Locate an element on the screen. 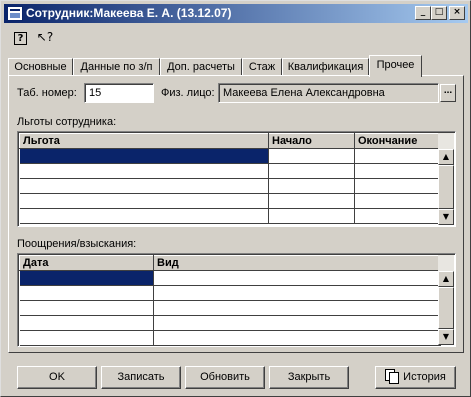 Image resolution: width=471 pixels, height=397 pixels. minimize-button: _ is located at coordinates (423, 13).